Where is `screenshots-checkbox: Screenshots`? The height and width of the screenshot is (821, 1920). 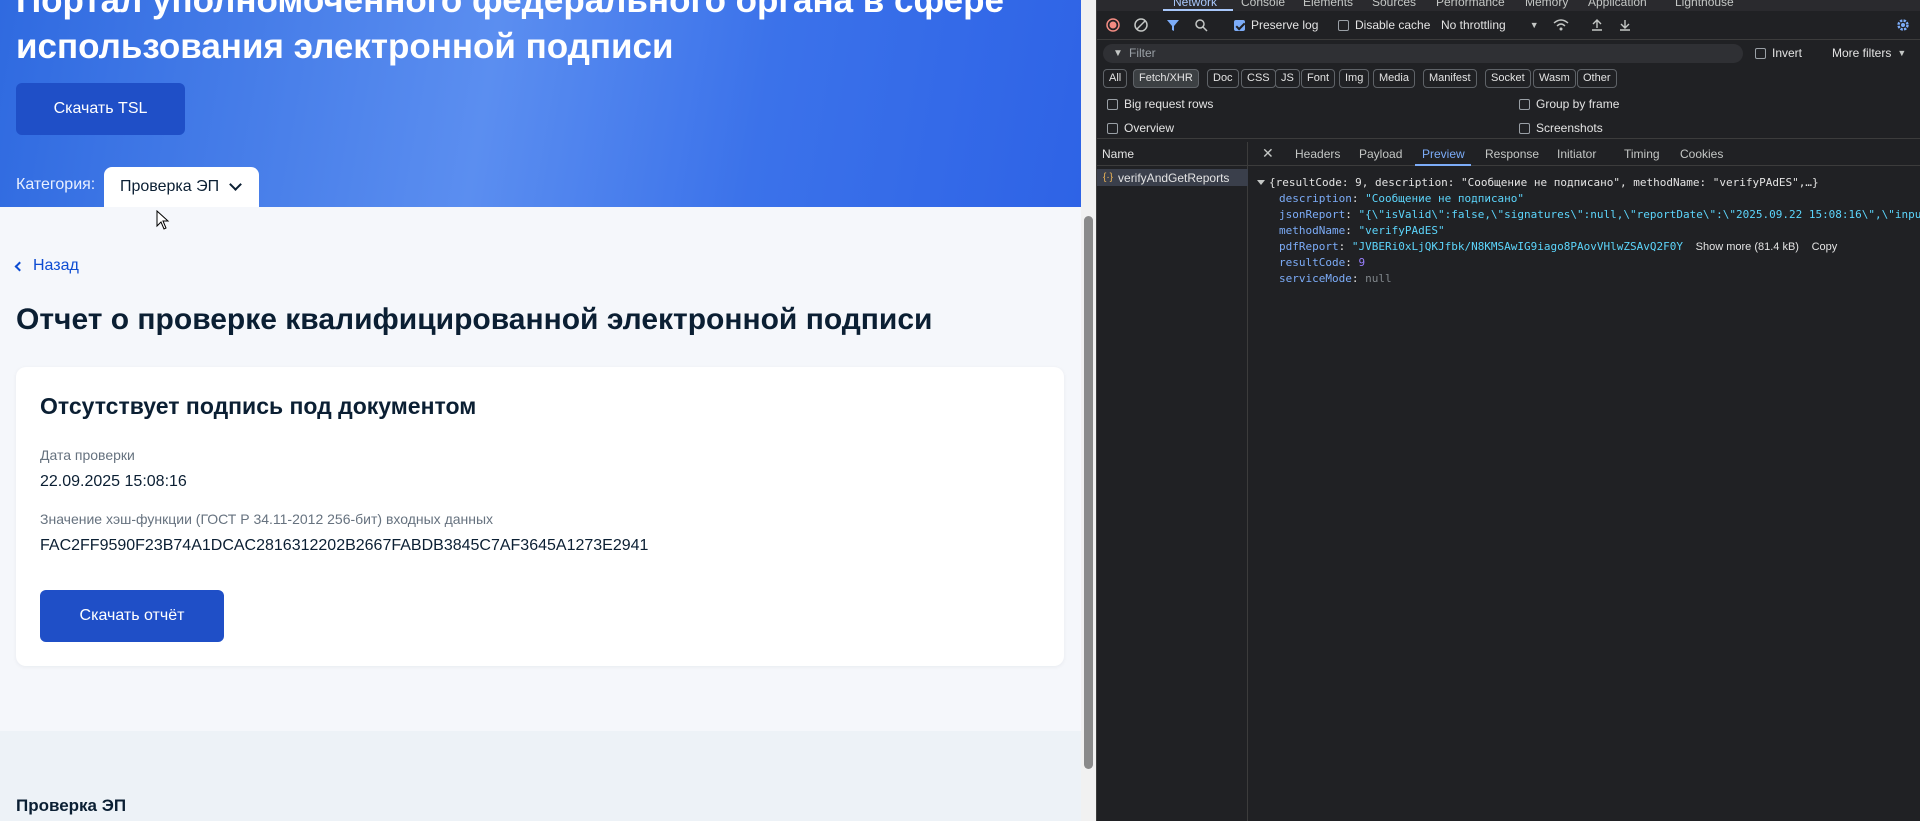 screenshots-checkbox: Screenshots is located at coordinates (1561, 128).